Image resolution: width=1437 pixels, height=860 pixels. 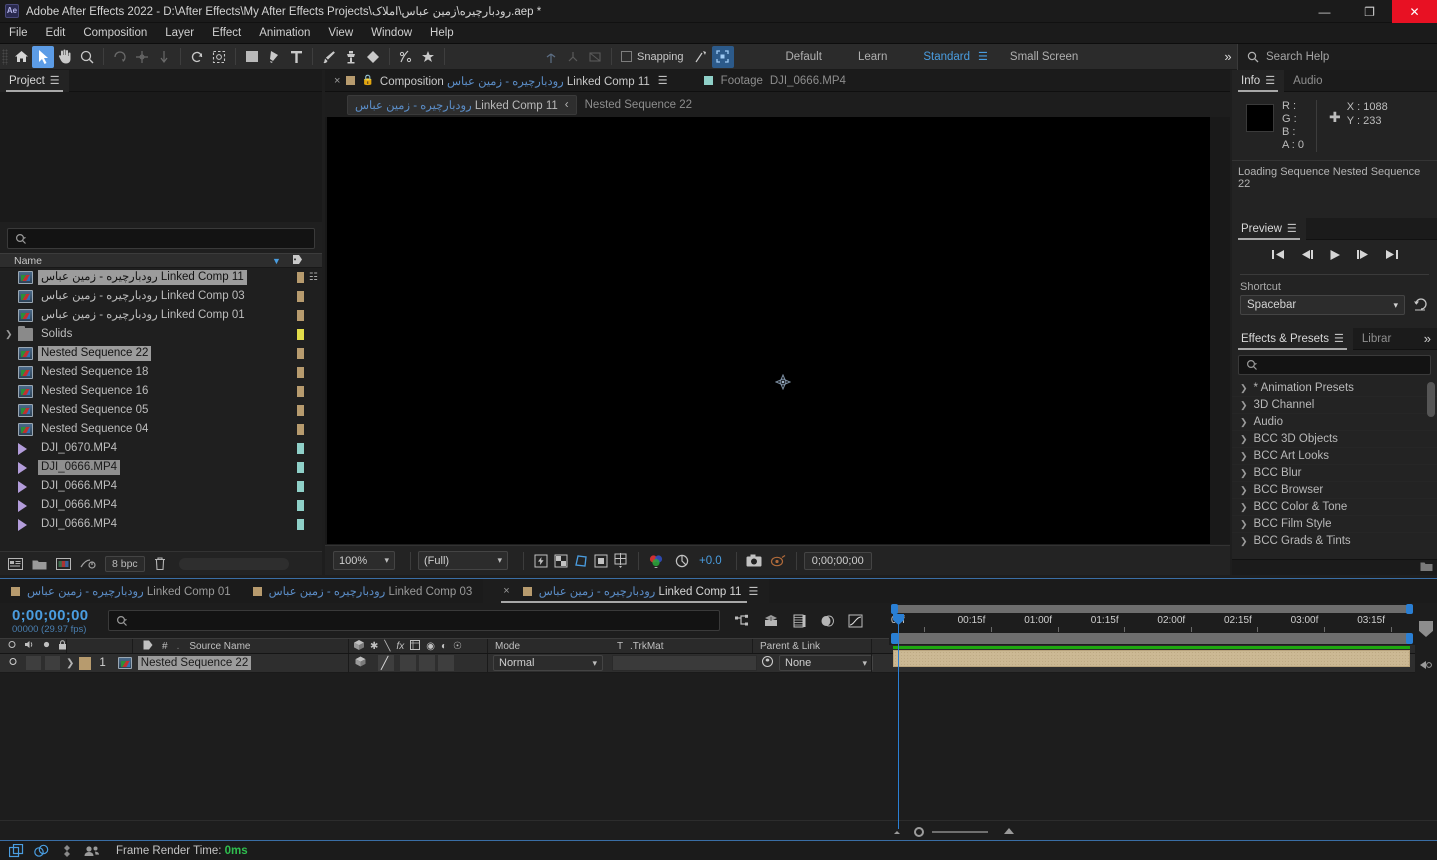 I want to click on timeline-current-time: 0;00;00;00, so click(x=44, y=615).